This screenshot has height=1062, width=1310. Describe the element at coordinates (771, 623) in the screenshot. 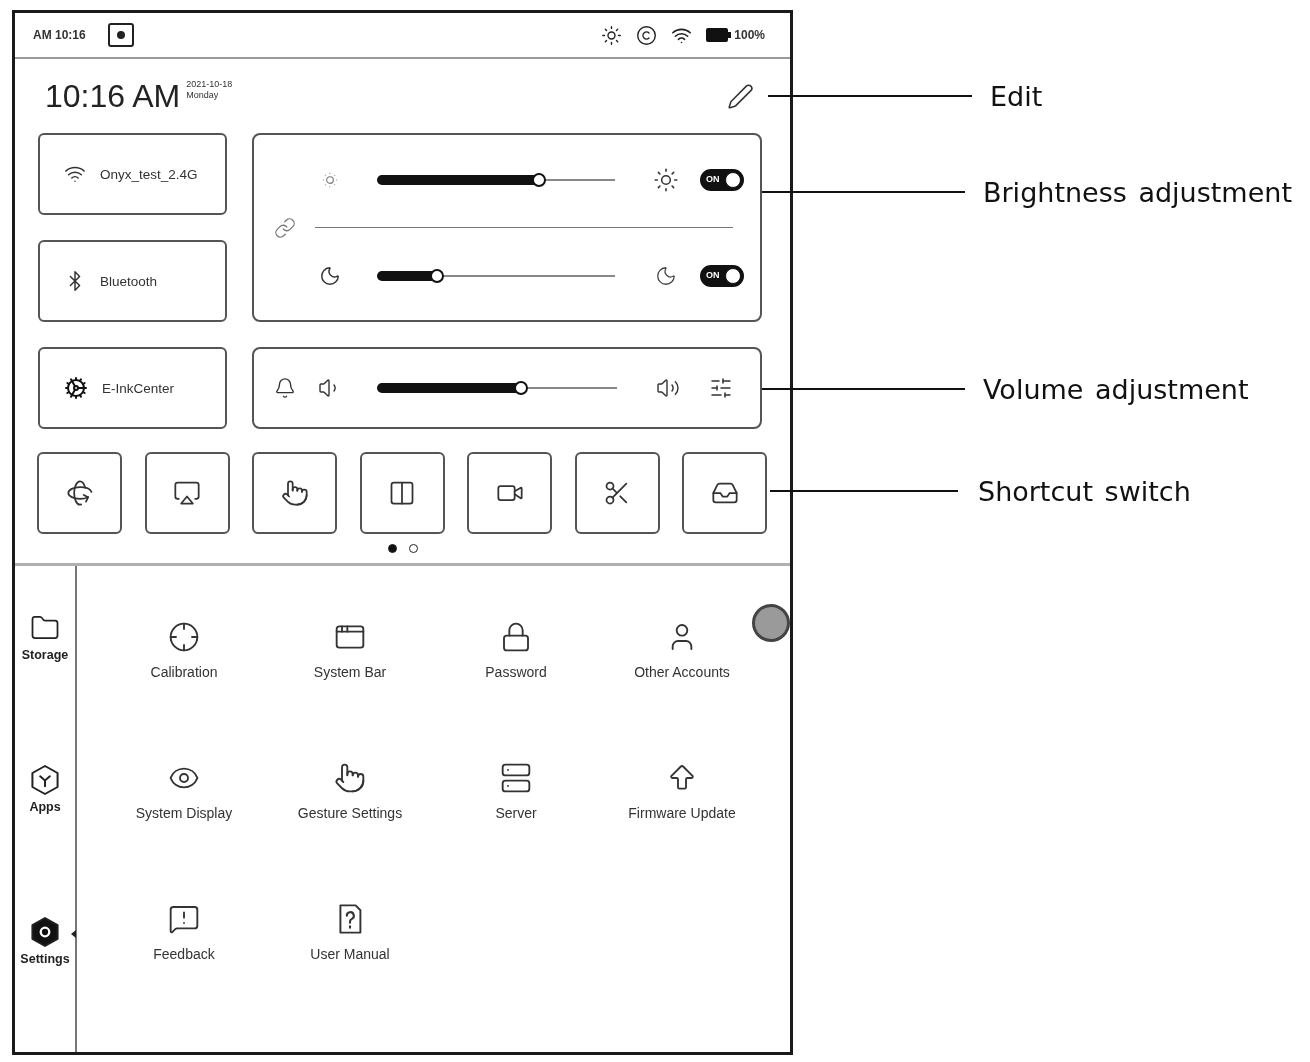

I see `floating-ball-icon` at that location.